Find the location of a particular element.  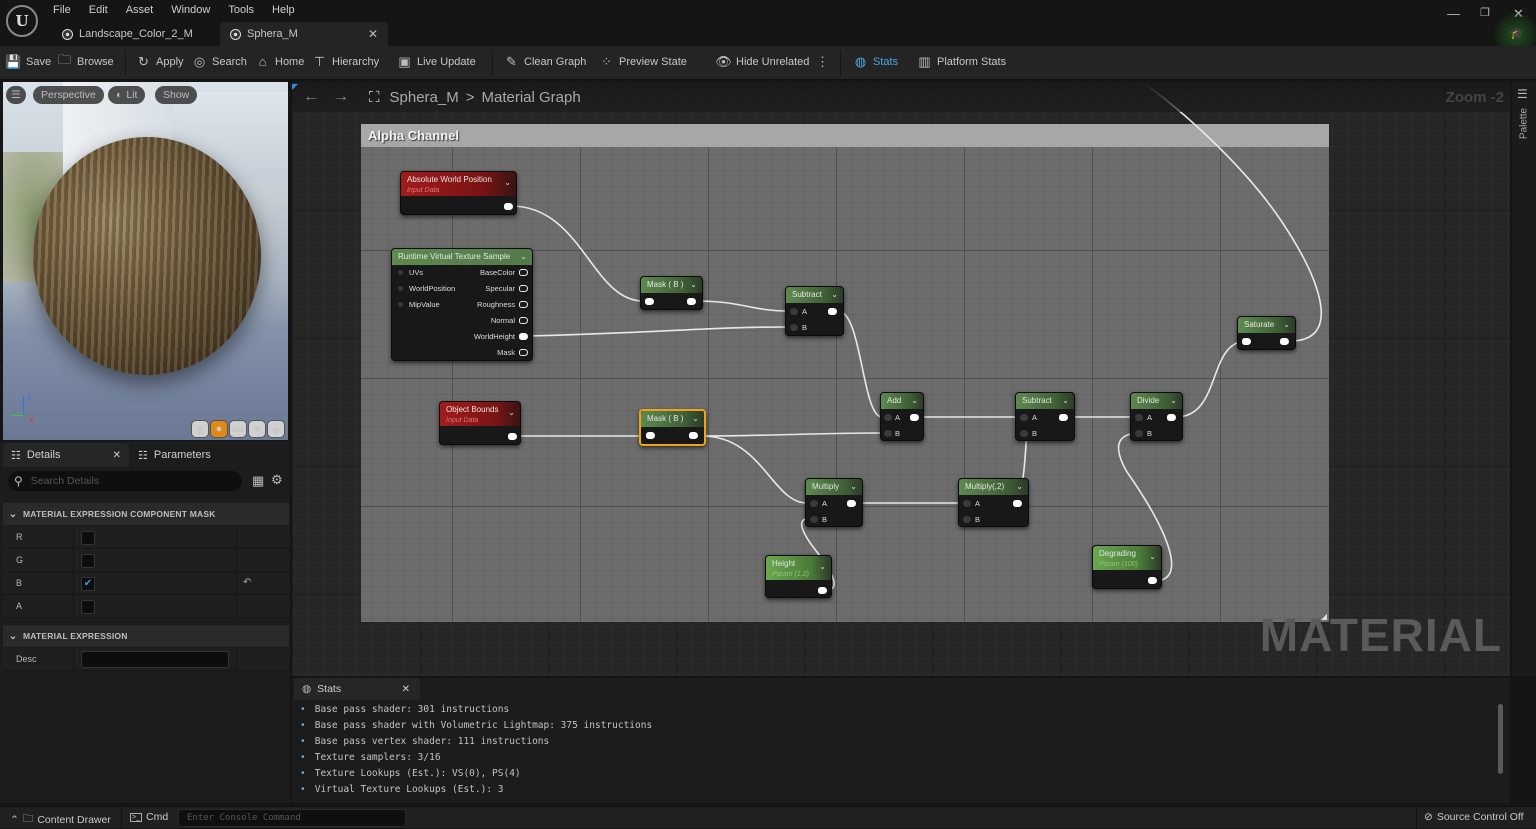

show-button: Show is located at coordinates (176, 95).